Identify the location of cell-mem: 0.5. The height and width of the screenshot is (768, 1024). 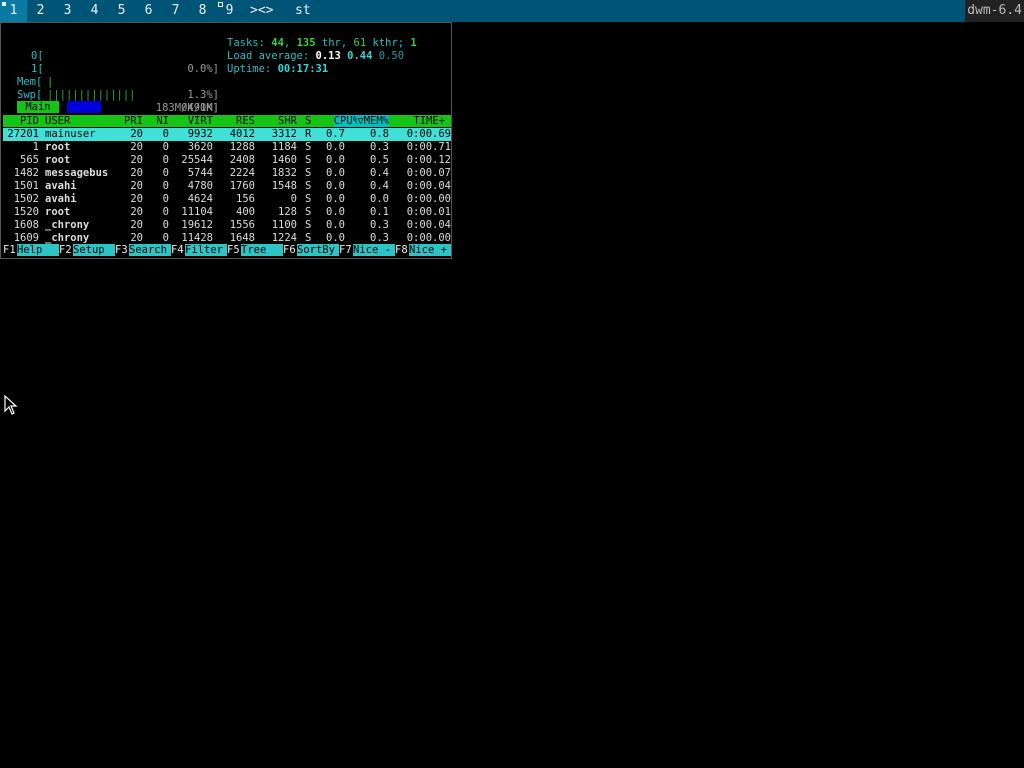
(379, 160).